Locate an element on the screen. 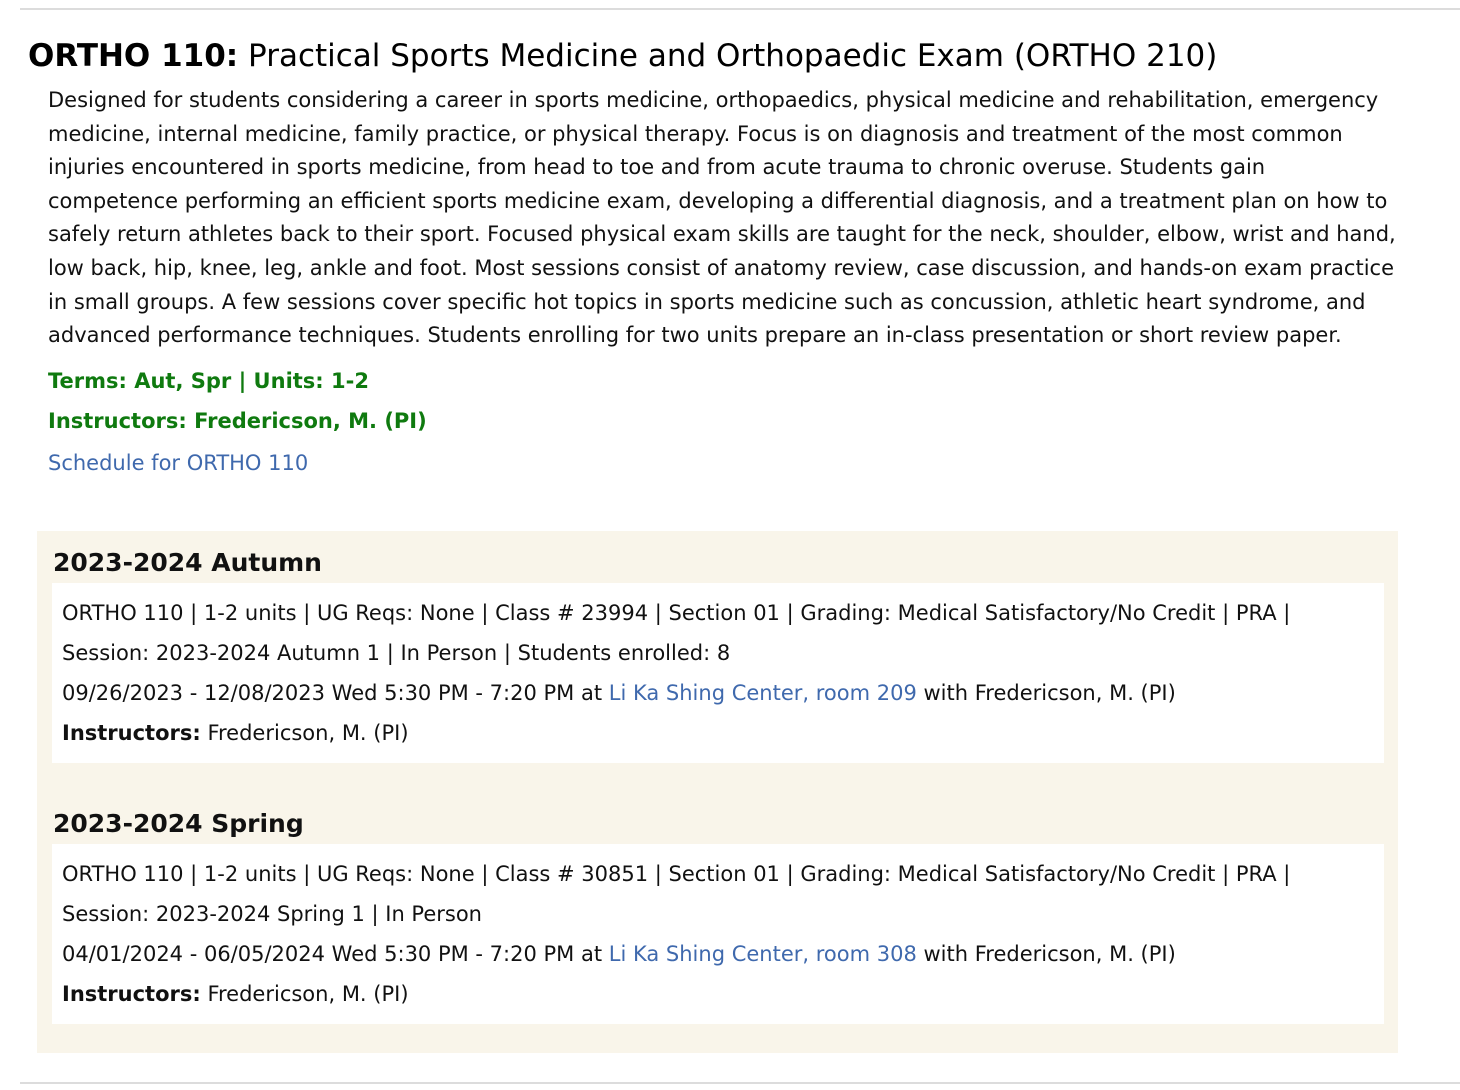 This screenshot has width=1460, height=1090. schedule-link: Schedule for ORTHO 110 is located at coordinates (178, 463).